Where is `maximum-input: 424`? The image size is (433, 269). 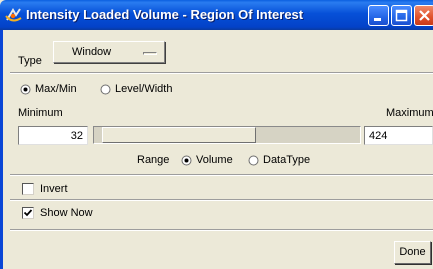 maximum-input: 424 is located at coordinates (398, 135).